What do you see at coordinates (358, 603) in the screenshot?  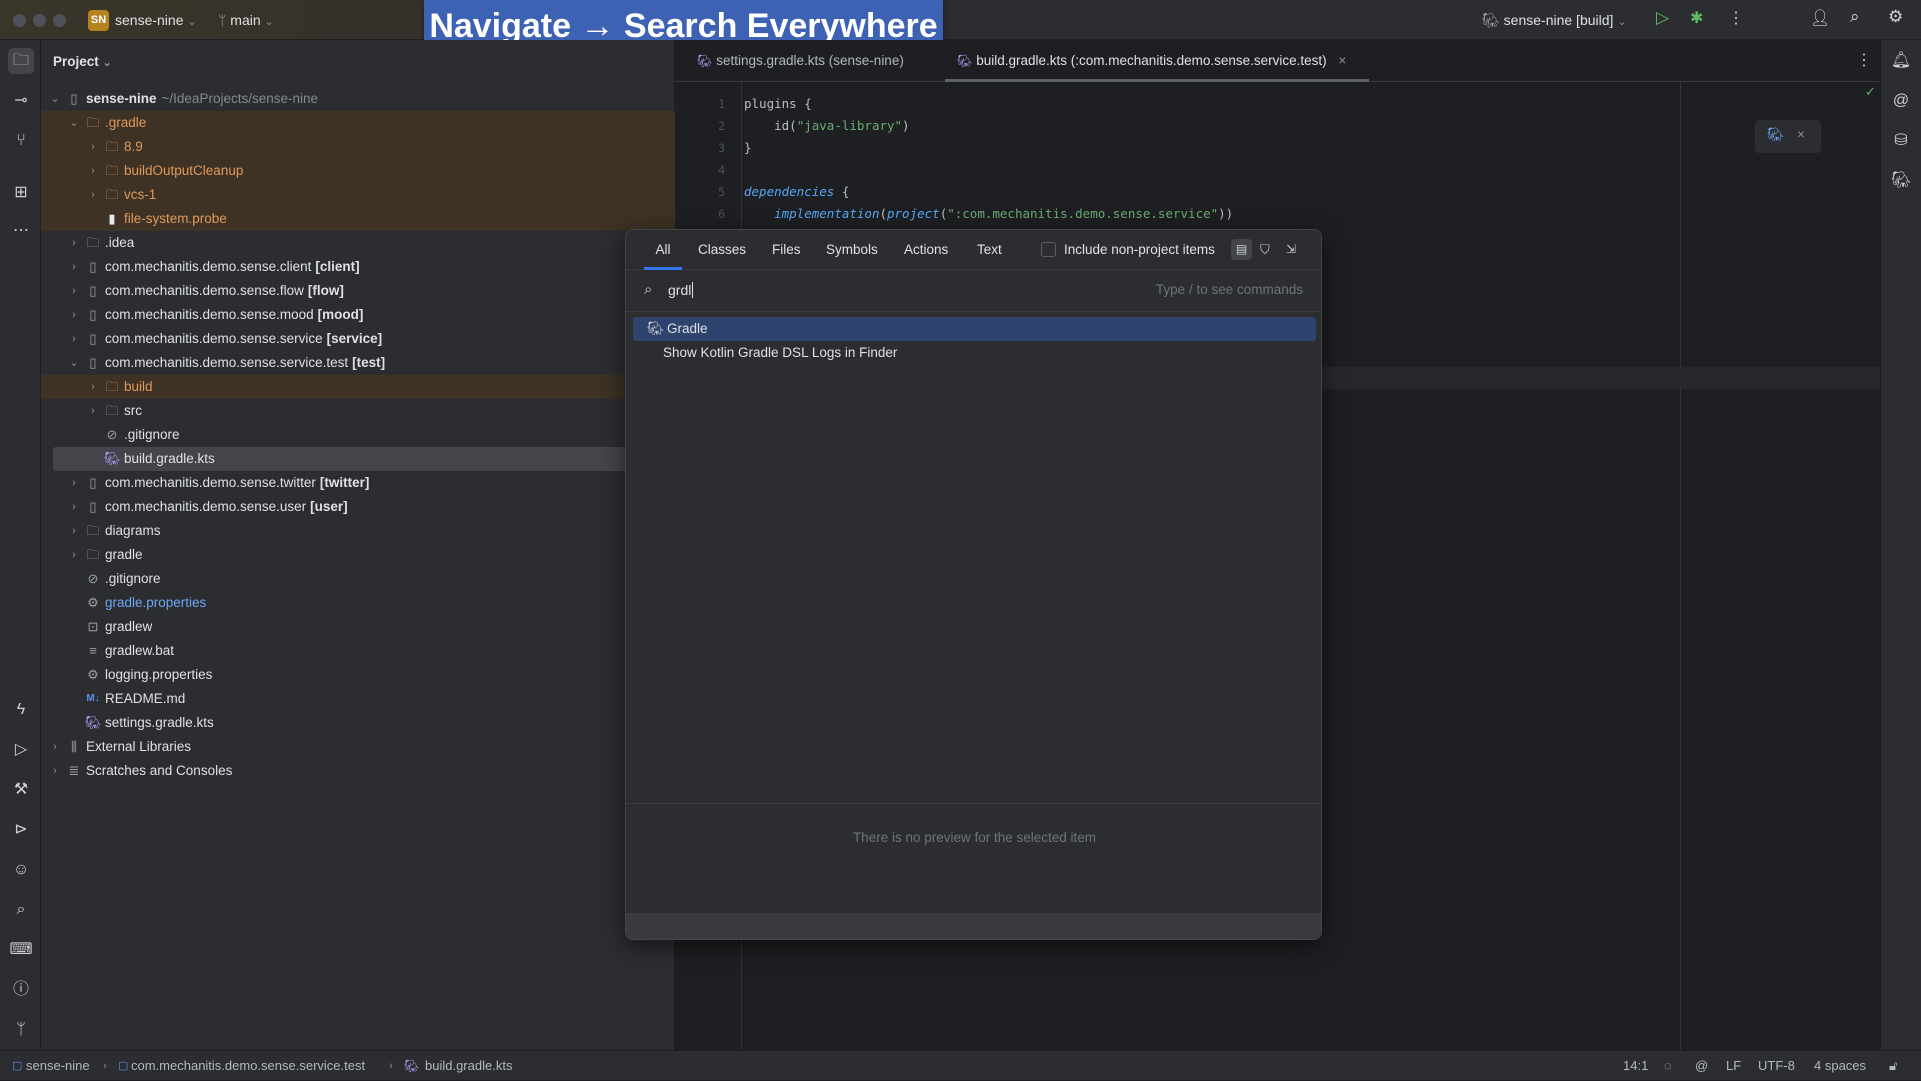 I see `tree-row: ⚙ gradle.properties` at bounding box center [358, 603].